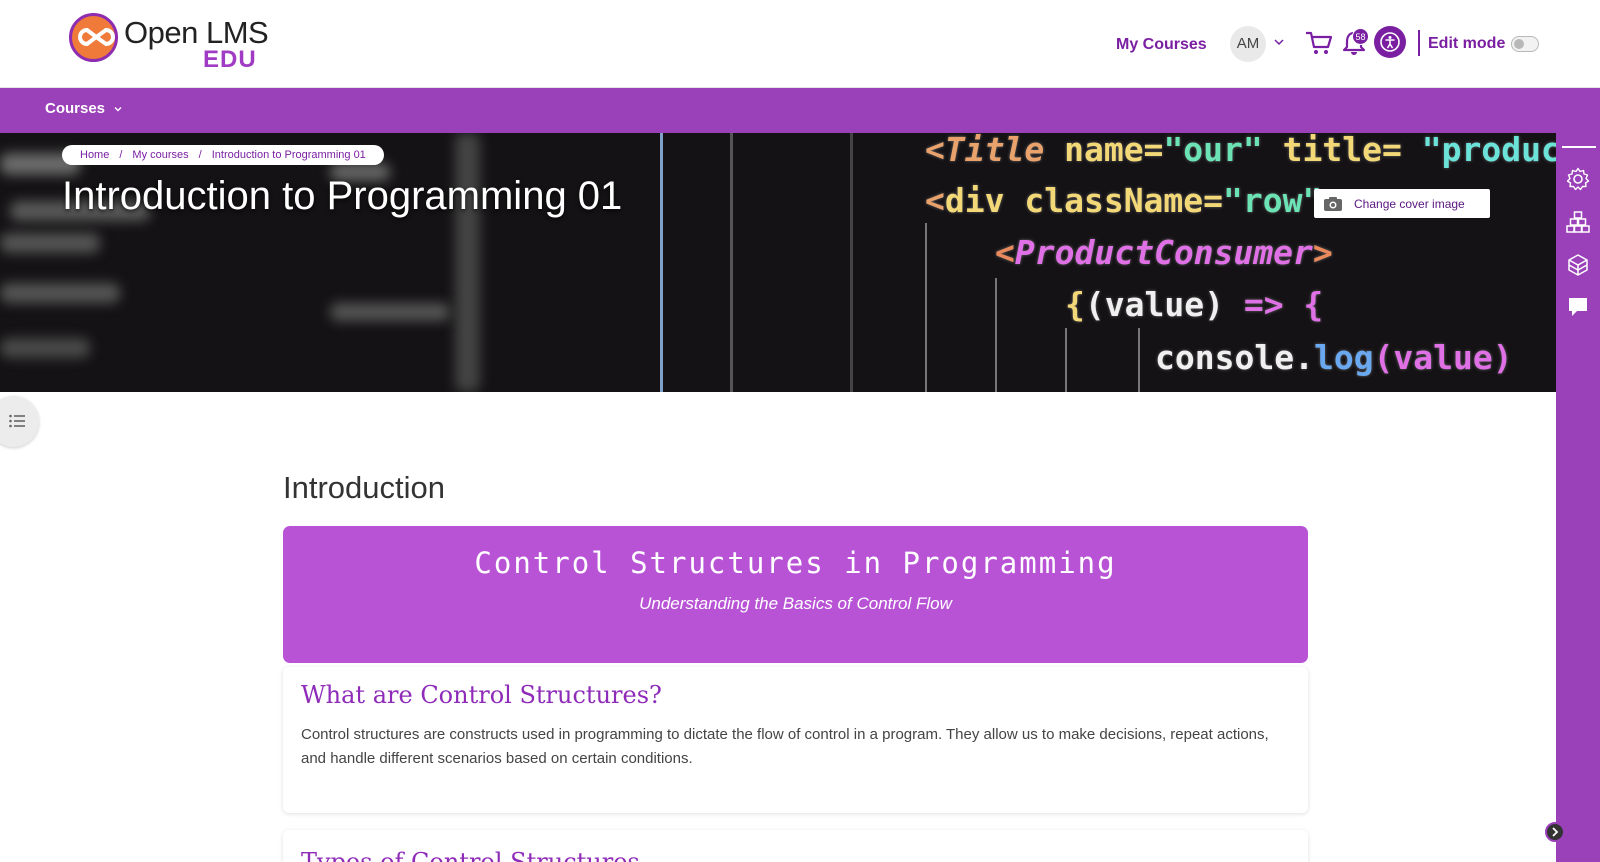  Describe the element at coordinates (795, 563) in the screenshot. I see `banner-title: Control Structures in Programming` at that location.